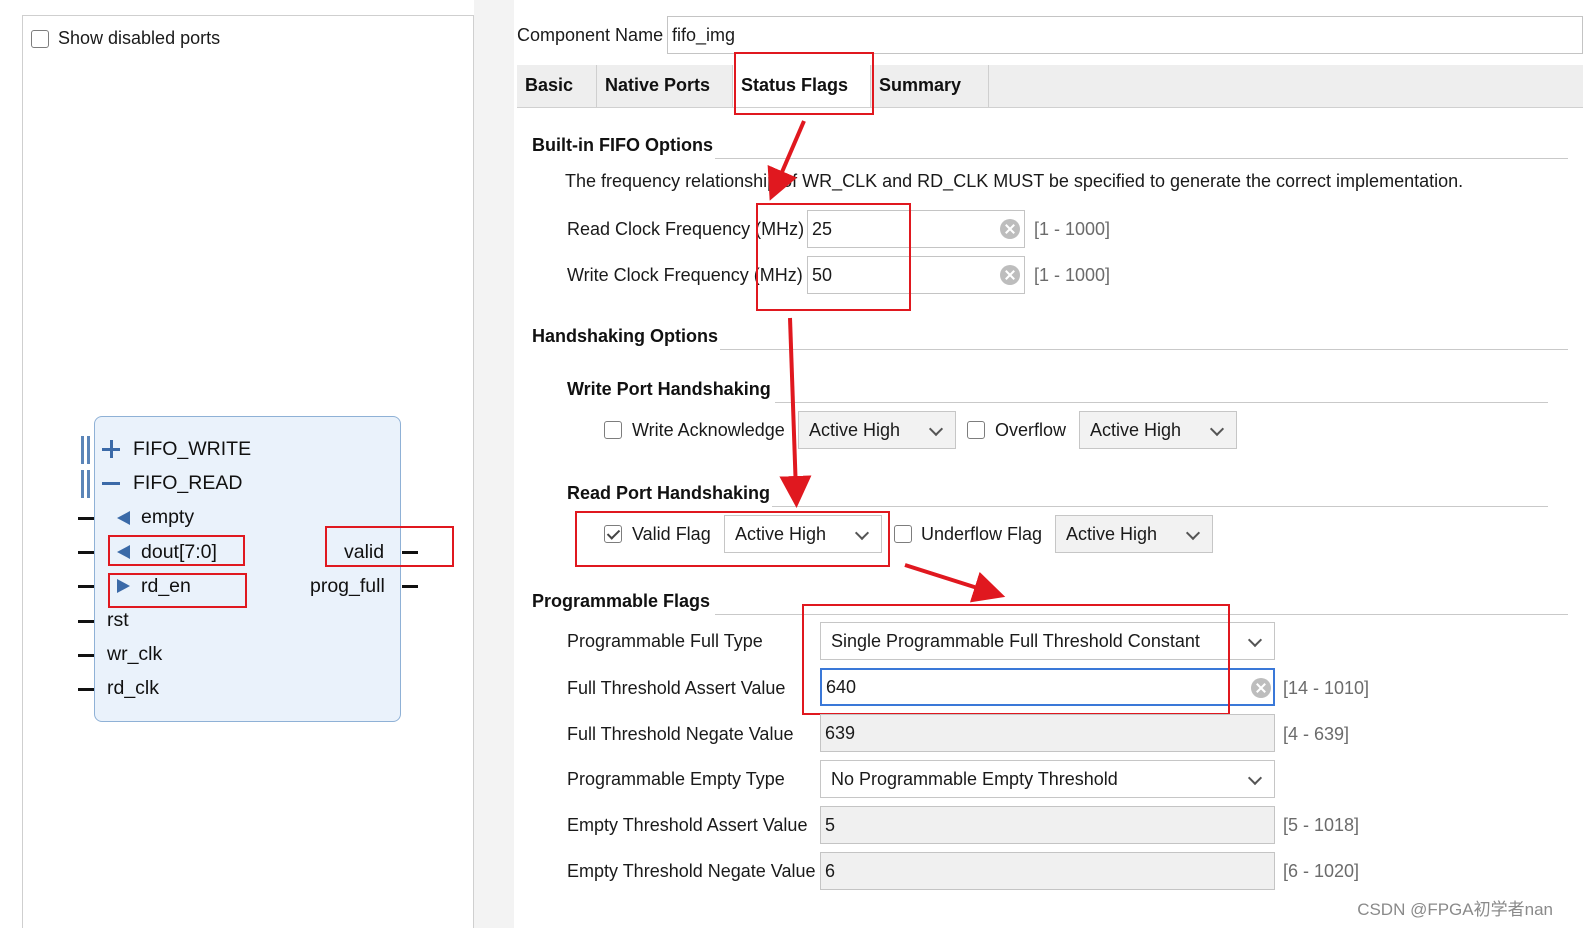 This screenshot has width=1583, height=928. I want to click on watermark: CSDN @FPGA初学者nan, so click(1455, 909).